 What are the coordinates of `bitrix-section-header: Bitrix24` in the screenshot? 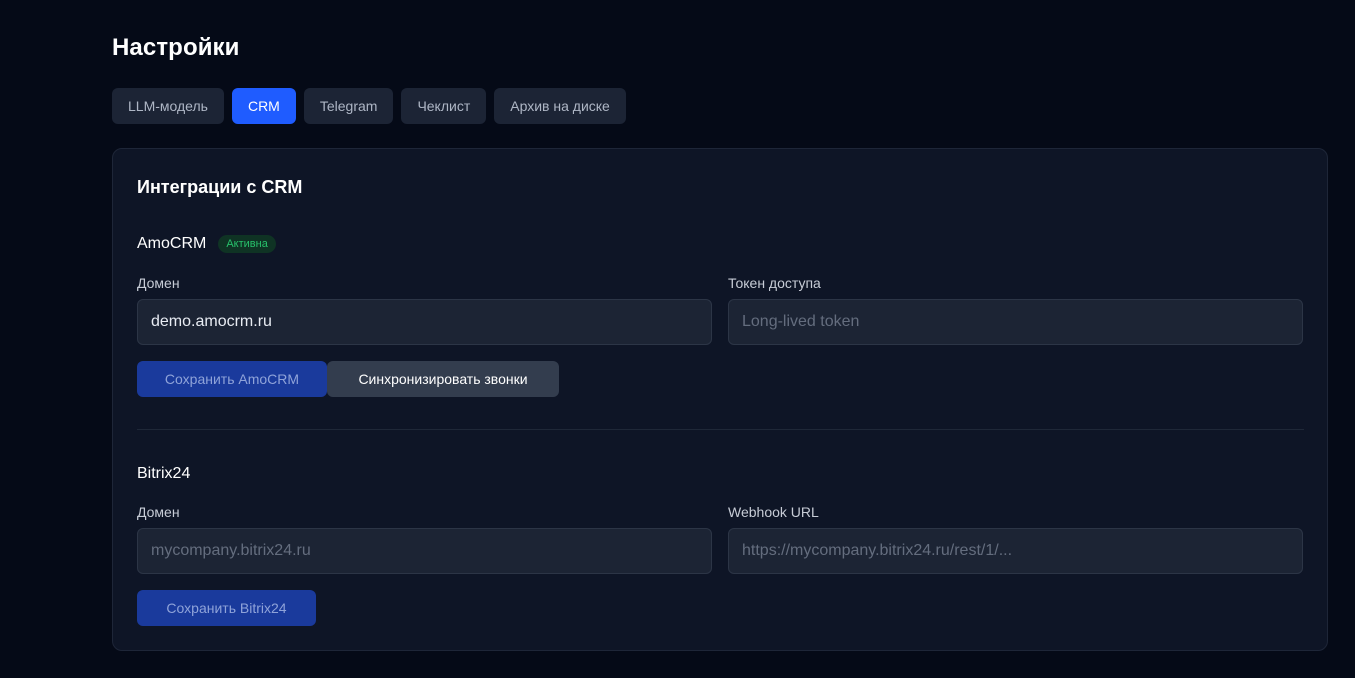 It's located at (163, 474).